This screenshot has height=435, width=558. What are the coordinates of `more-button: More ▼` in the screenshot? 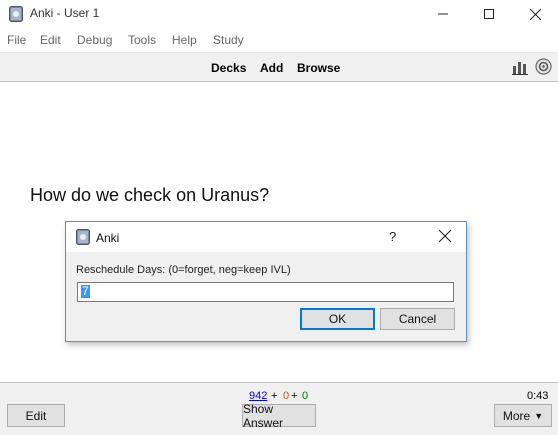 It's located at (523, 415).